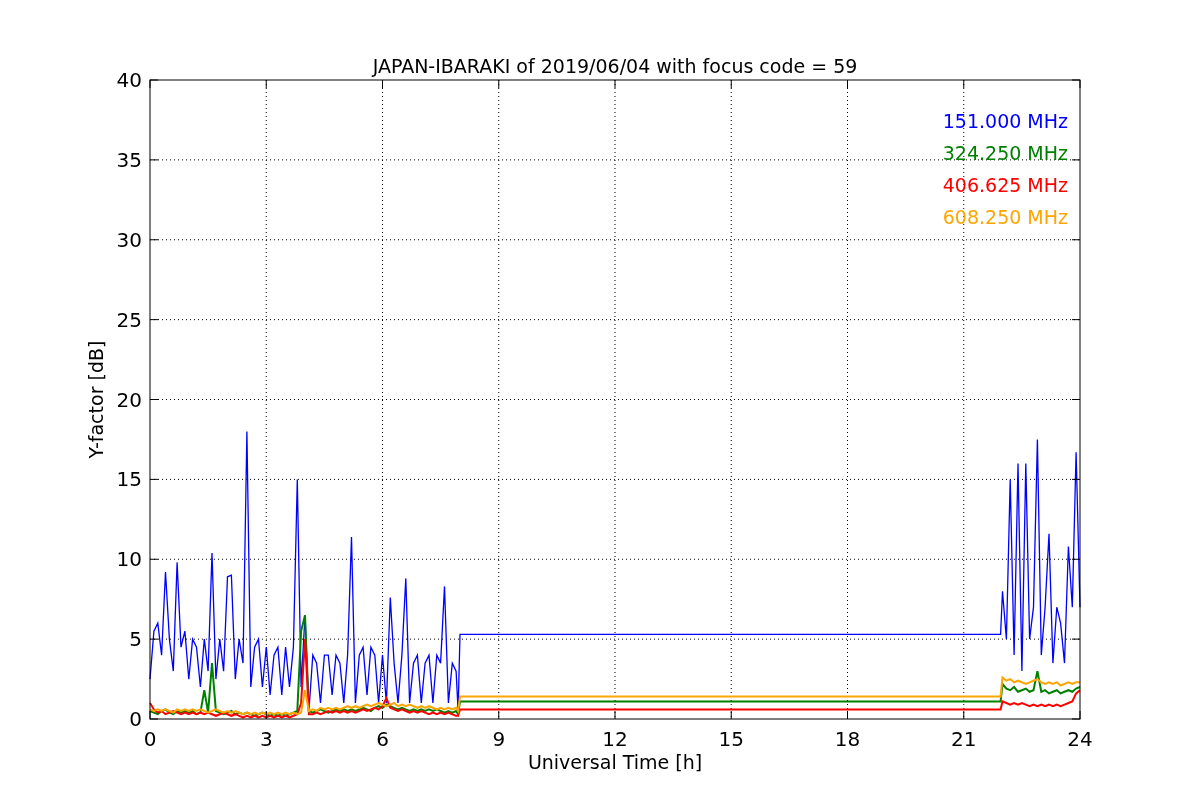  Describe the element at coordinates (615, 762) in the screenshot. I see `x-axis-label: Universal Time [h]` at that location.